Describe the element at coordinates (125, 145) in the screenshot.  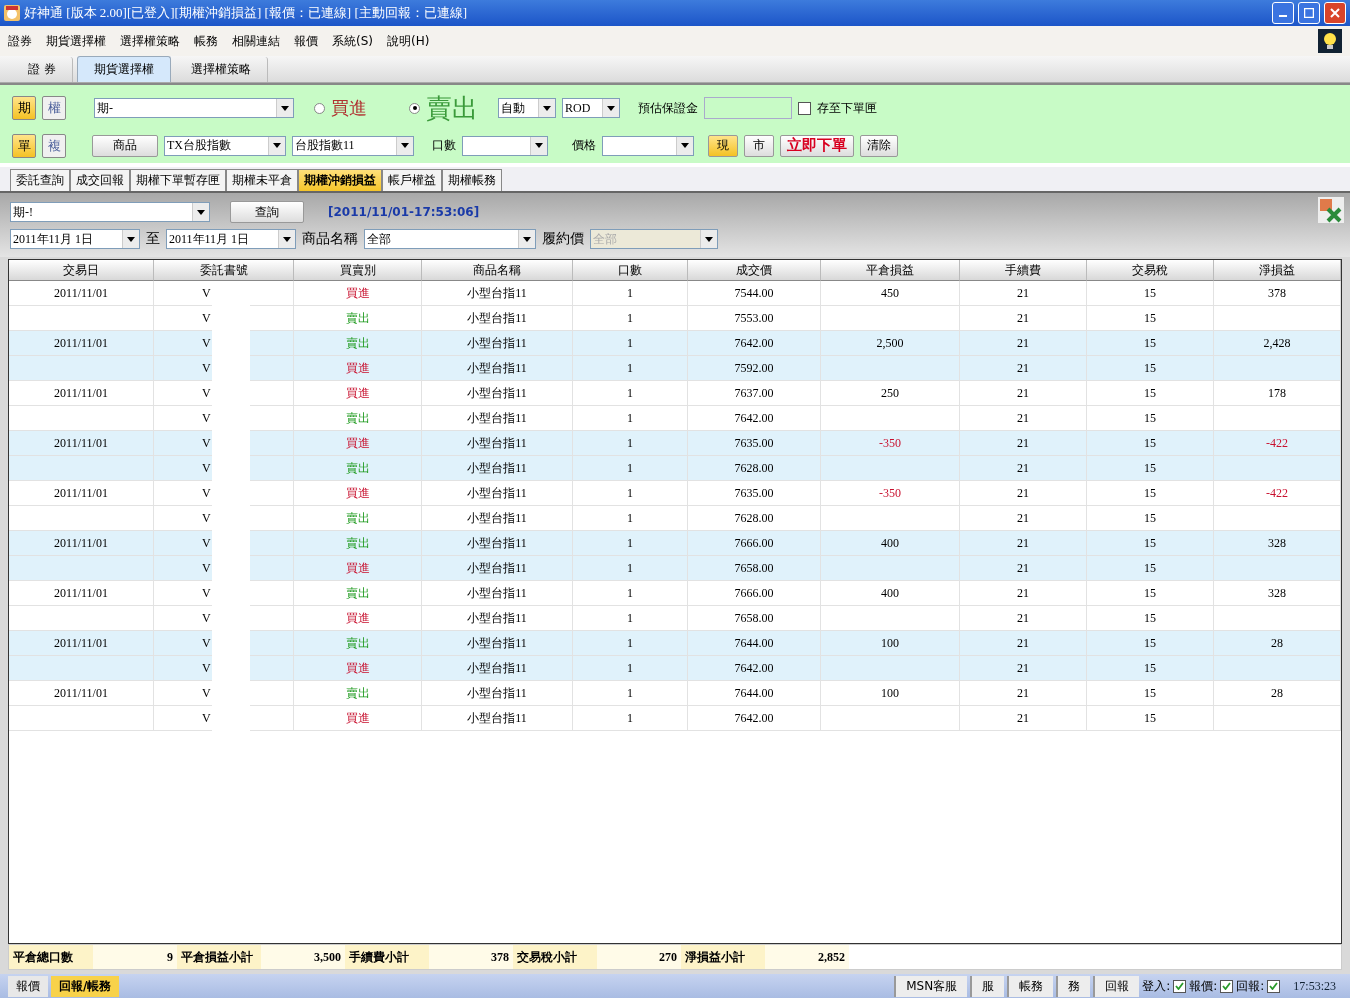
I see `product-button: 商品` at that location.